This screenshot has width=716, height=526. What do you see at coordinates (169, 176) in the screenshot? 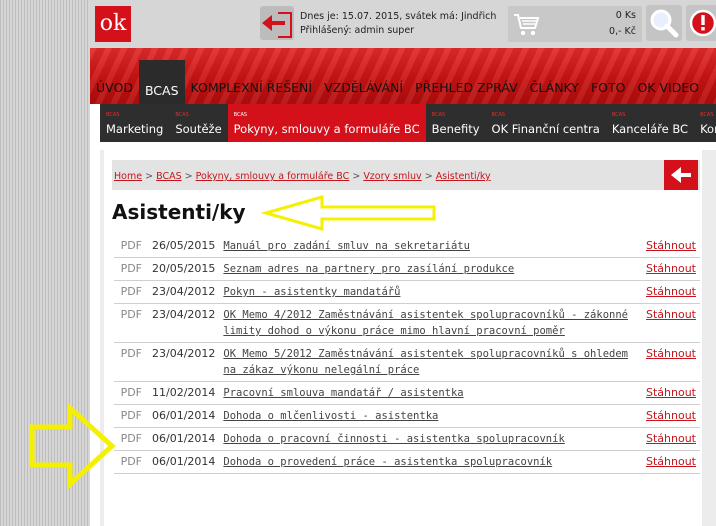
I see `breadcrumb-link-bcas: BCAS` at bounding box center [169, 176].